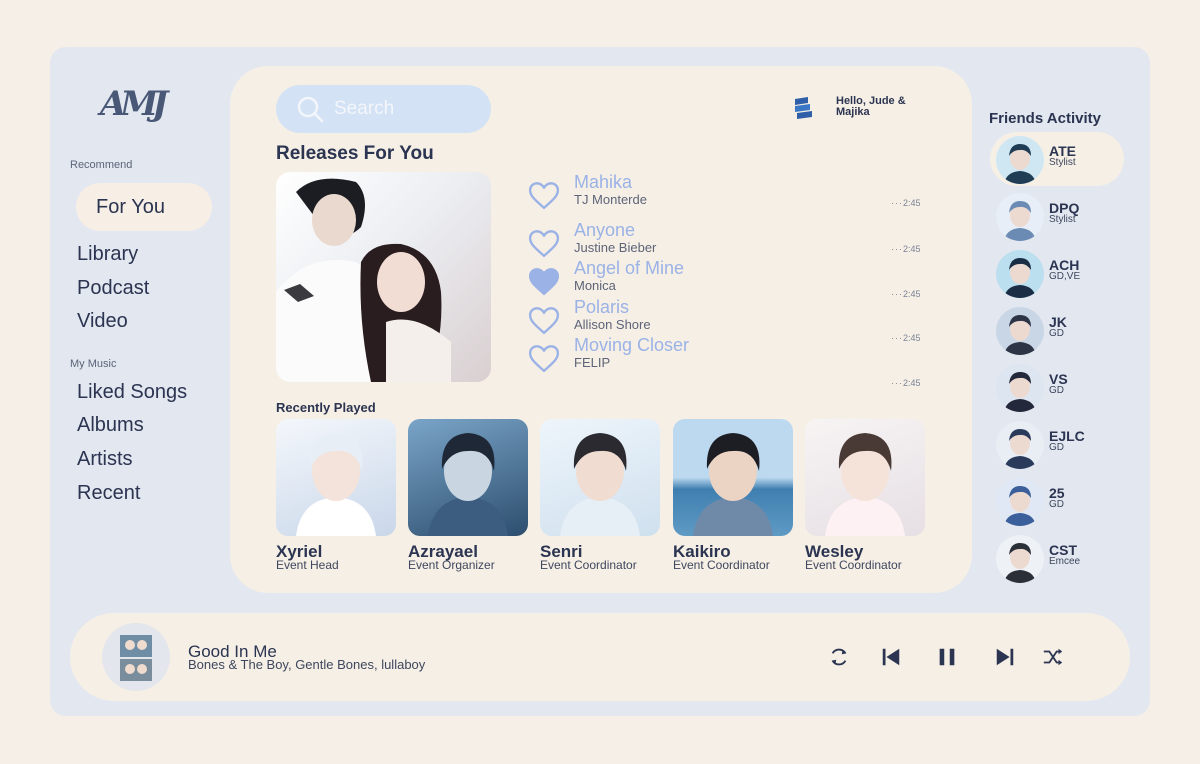 Image resolution: width=1200 pixels, height=764 pixels. I want to click on song-artist: Allison Shore, so click(612, 324).